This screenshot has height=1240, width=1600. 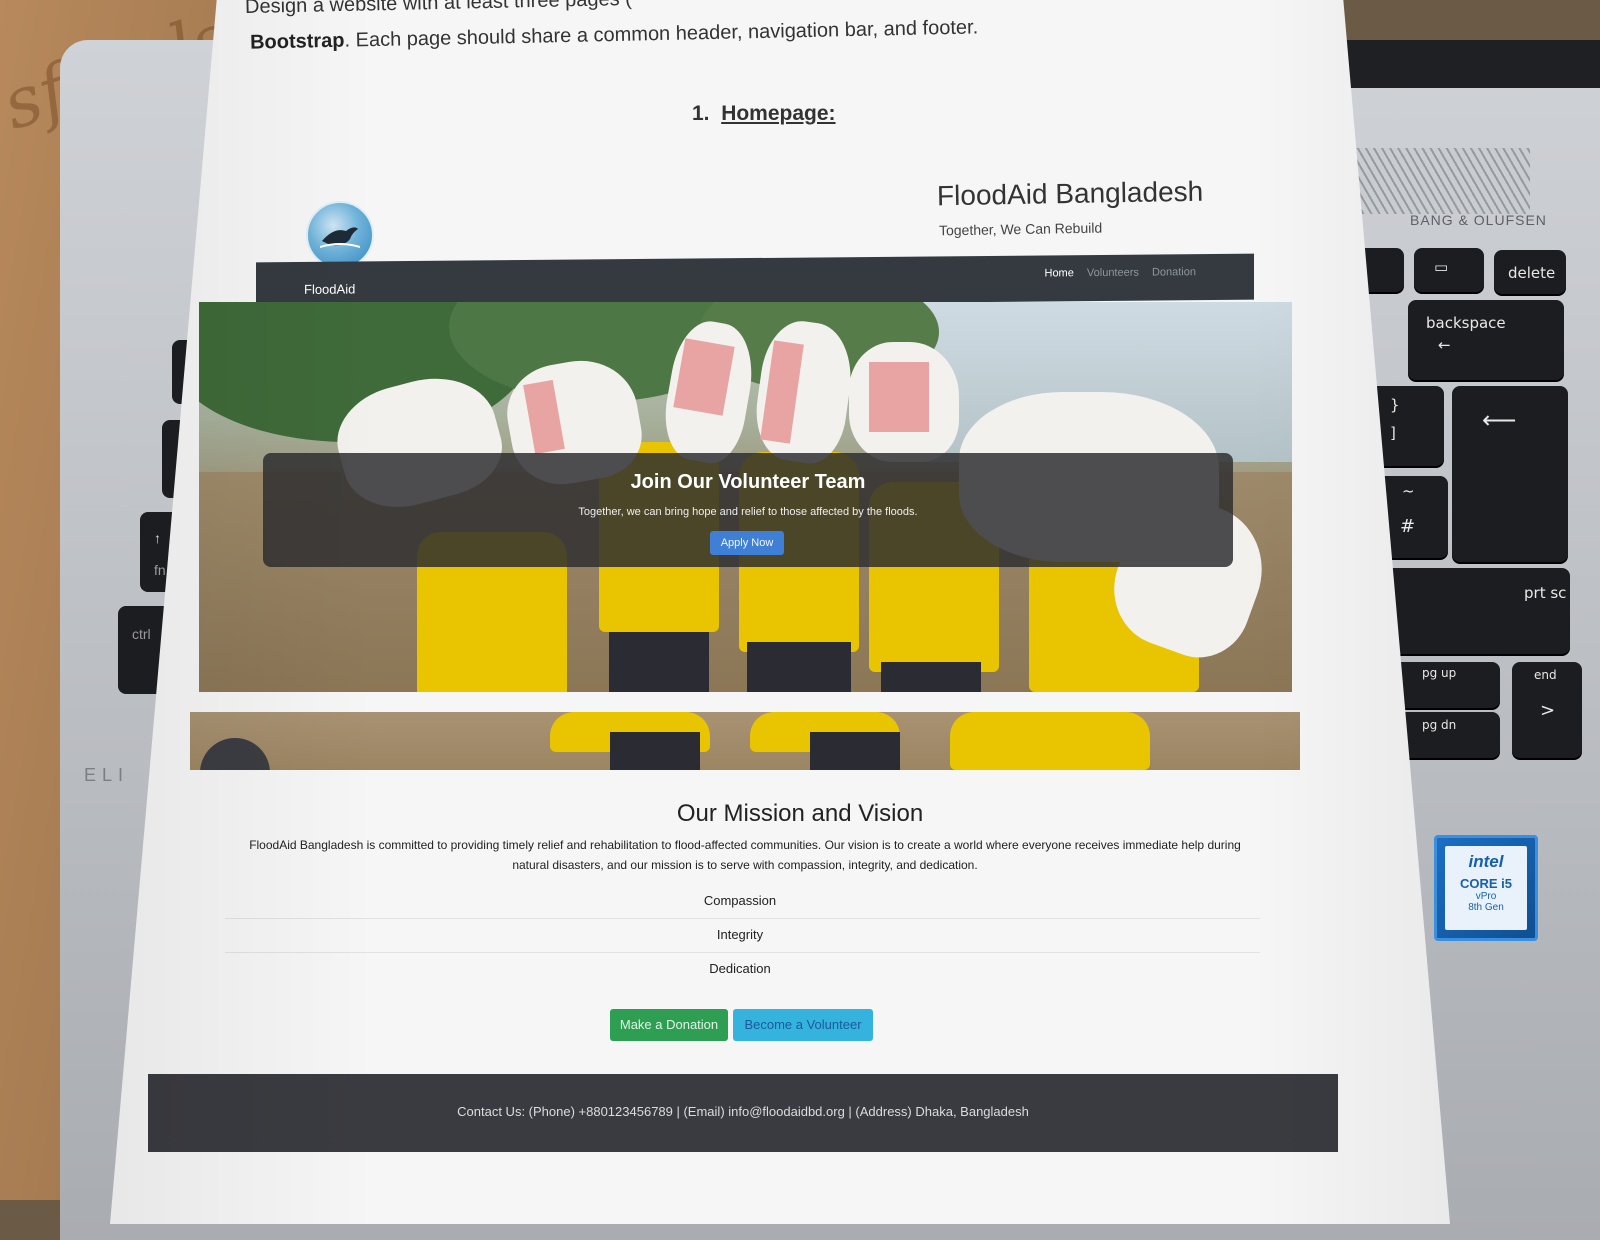 What do you see at coordinates (1059, 273) in the screenshot?
I see `nav-link-home: Home` at bounding box center [1059, 273].